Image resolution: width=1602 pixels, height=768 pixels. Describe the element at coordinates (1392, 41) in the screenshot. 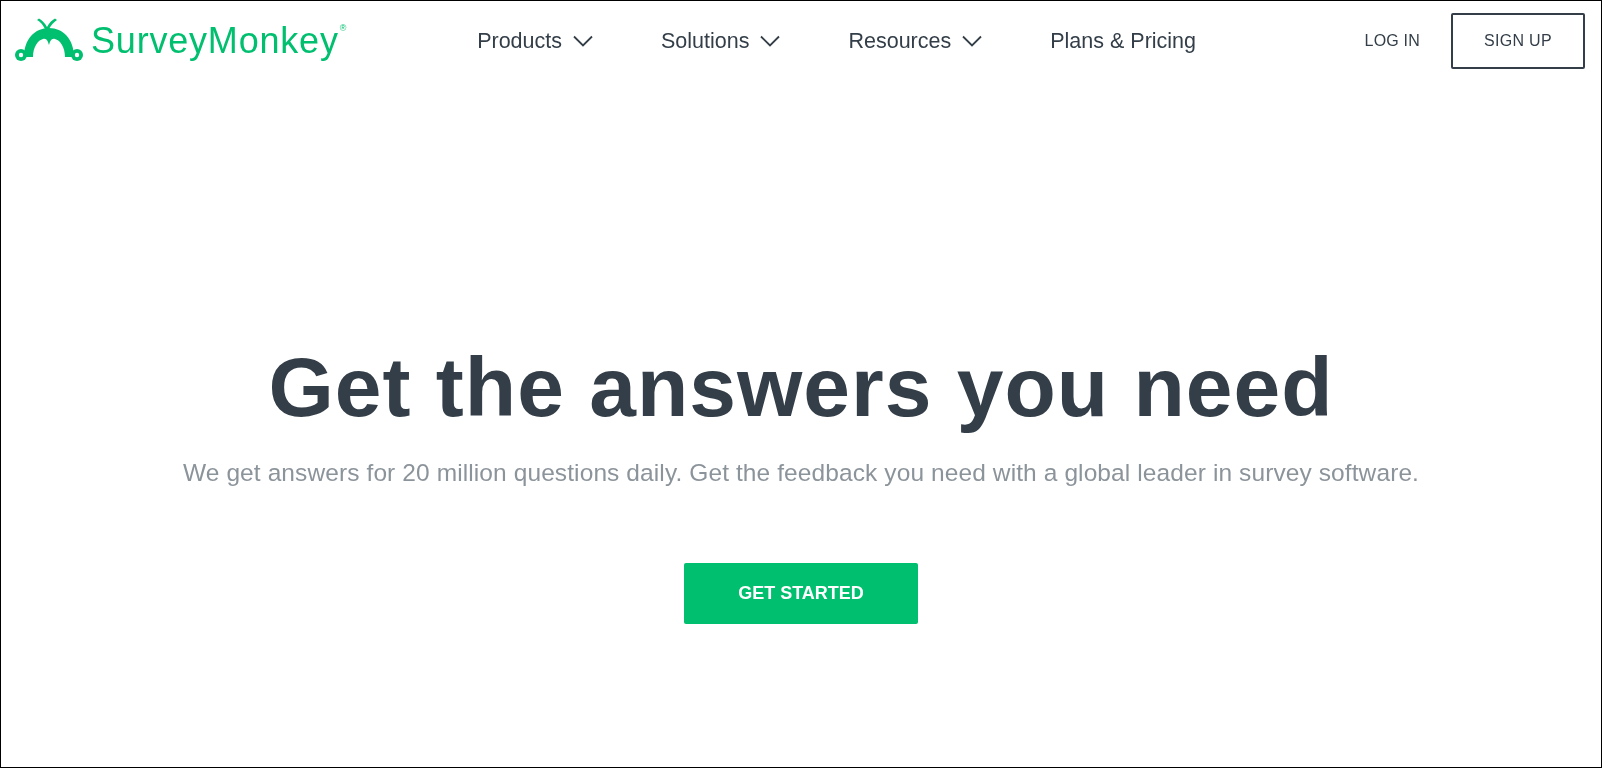

I see `login-link: LOG IN` at that location.